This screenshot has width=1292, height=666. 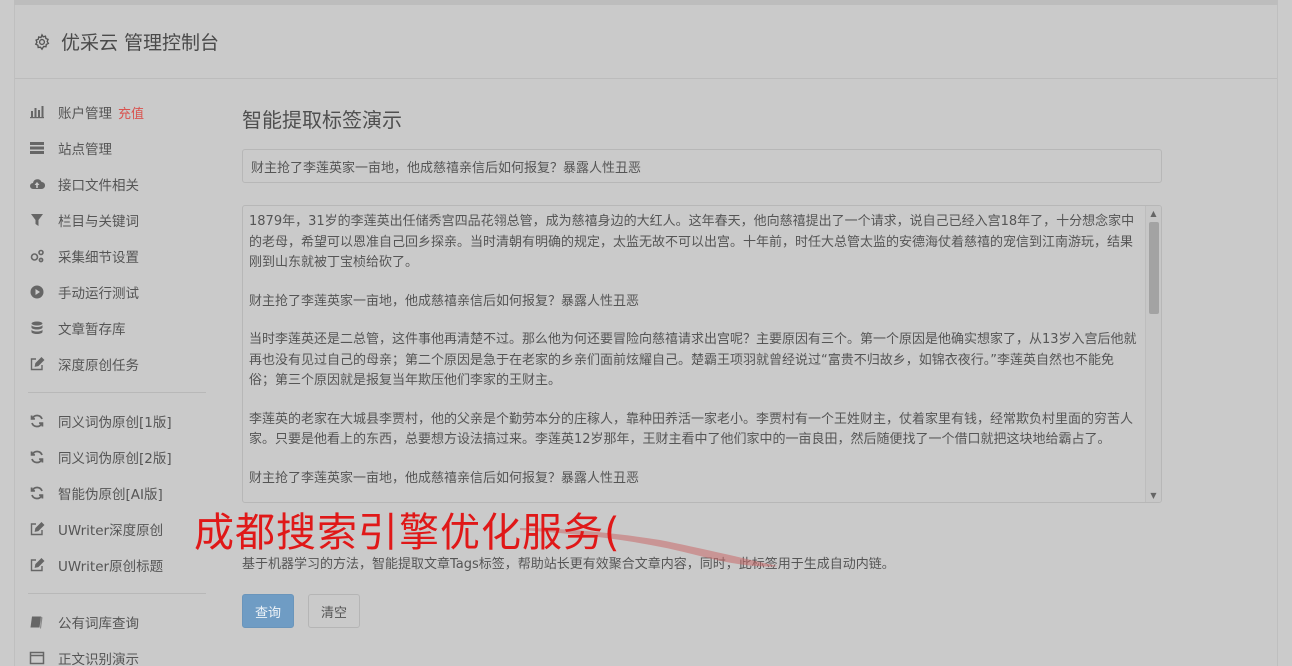 I want to click on content-scrollbar: ▲ ▼, so click(x=1153, y=354).